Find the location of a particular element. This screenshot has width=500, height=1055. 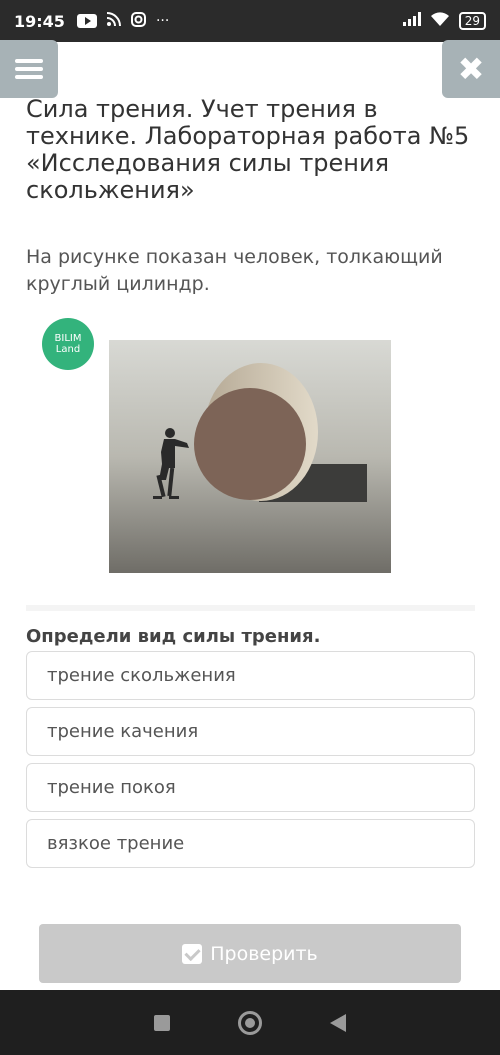

question-prompt: Определи вид силы трения. is located at coordinates (173, 636).